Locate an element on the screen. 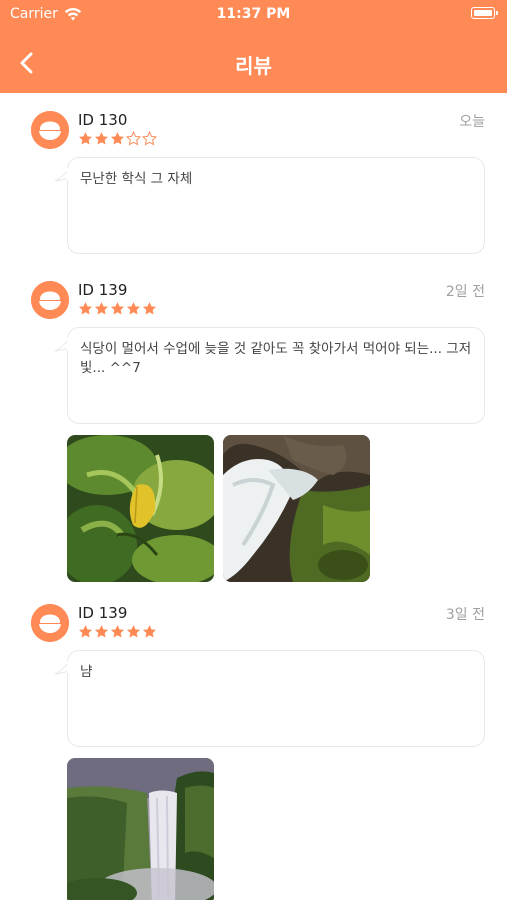  review-text: 냠 is located at coordinates (86, 672).